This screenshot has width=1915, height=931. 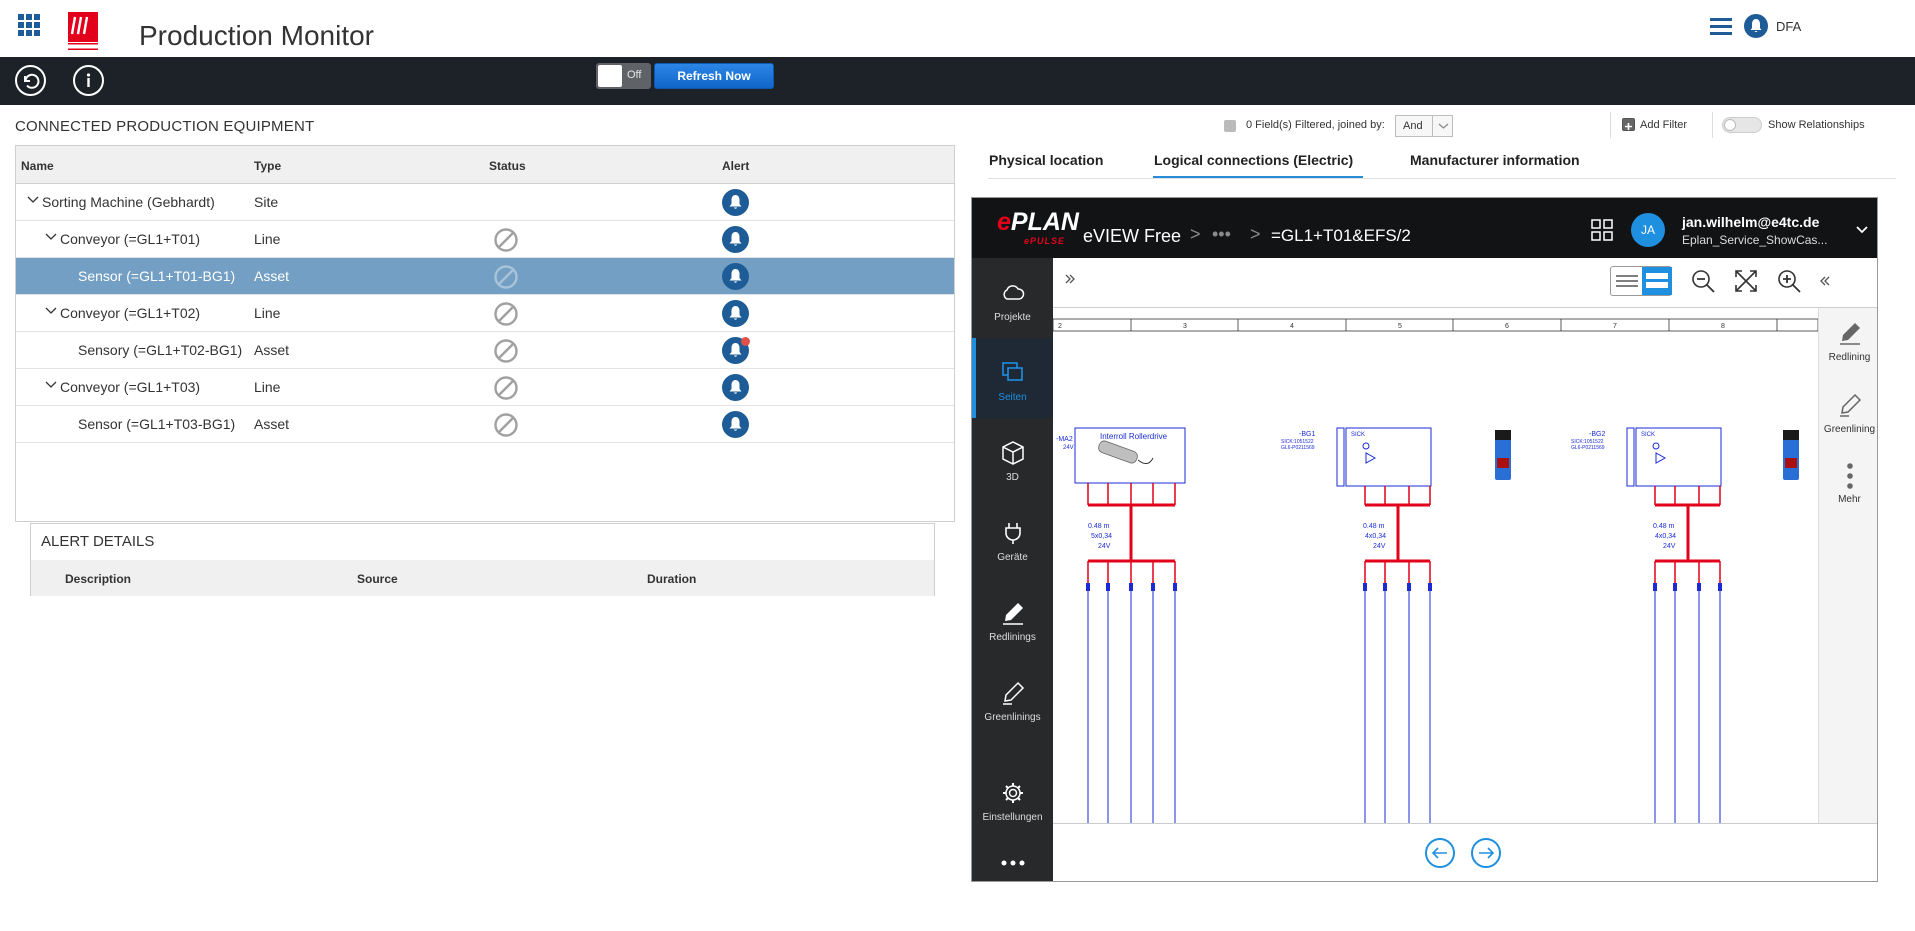 What do you see at coordinates (1253, 160) in the screenshot?
I see `tab-logical-connections: Logical connections (Electric)` at bounding box center [1253, 160].